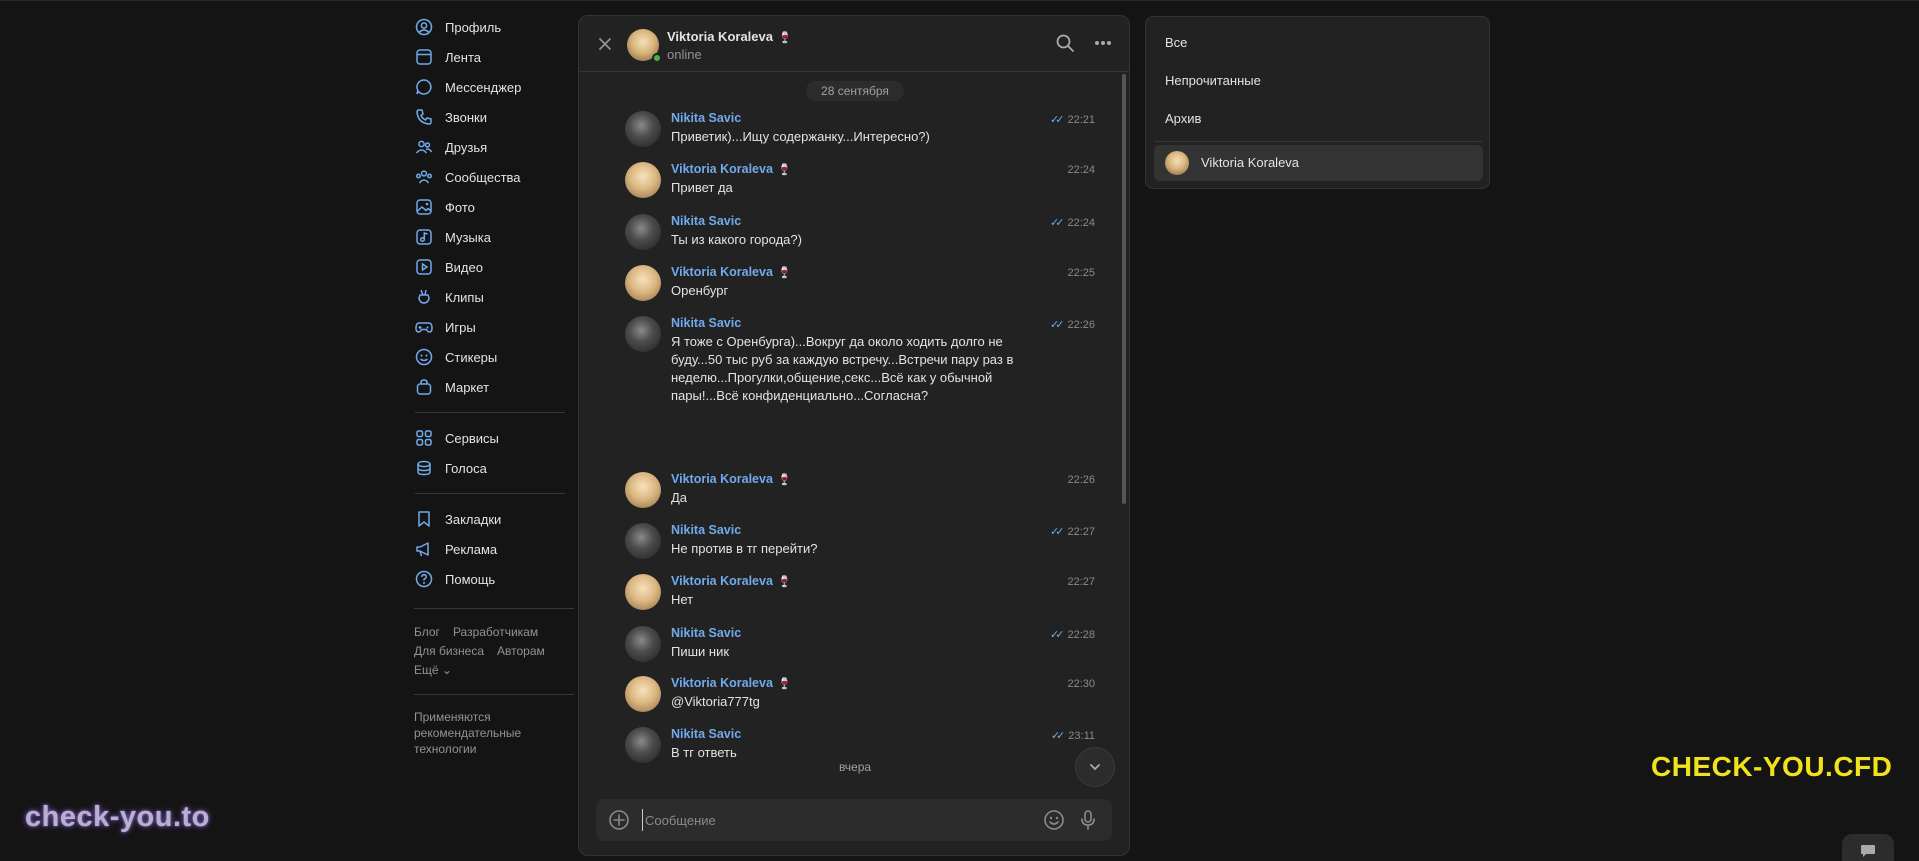 This screenshot has width=1919, height=861. I want to click on watermark-left: check-you.to, so click(117, 817).